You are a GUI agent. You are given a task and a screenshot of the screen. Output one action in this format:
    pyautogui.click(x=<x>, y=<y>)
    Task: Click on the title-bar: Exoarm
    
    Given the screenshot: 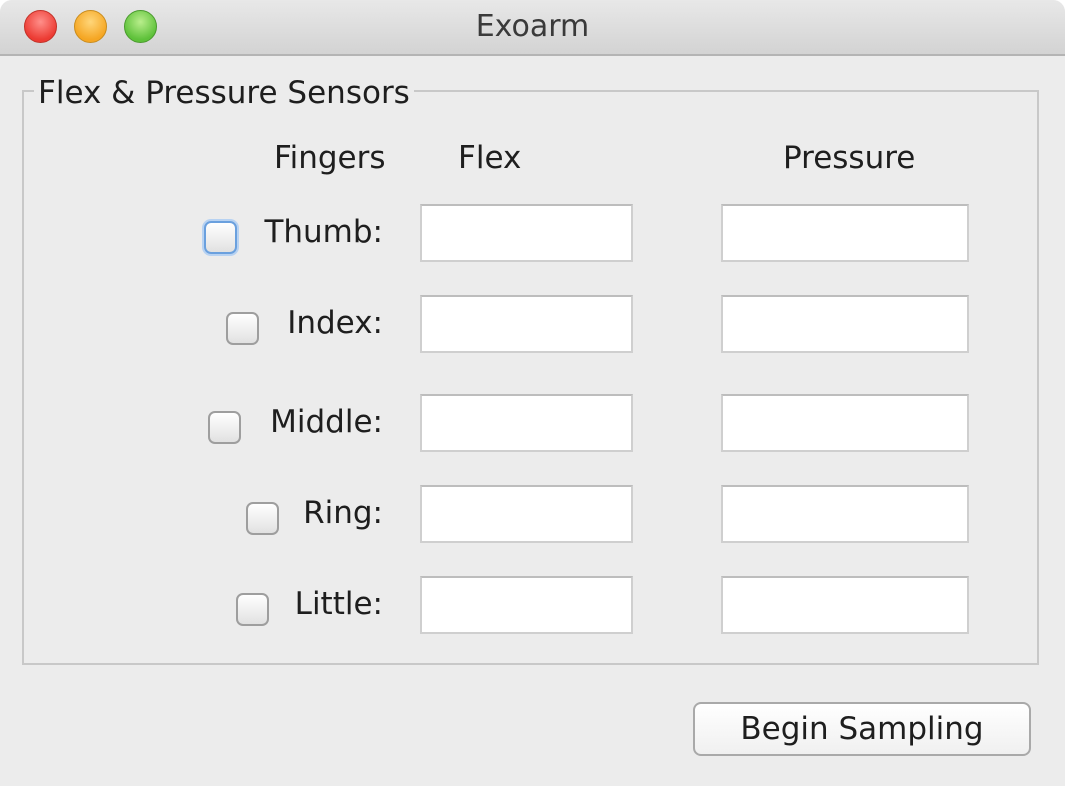 What is the action you would take?
    pyautogui.click(x=532, y=28)
    